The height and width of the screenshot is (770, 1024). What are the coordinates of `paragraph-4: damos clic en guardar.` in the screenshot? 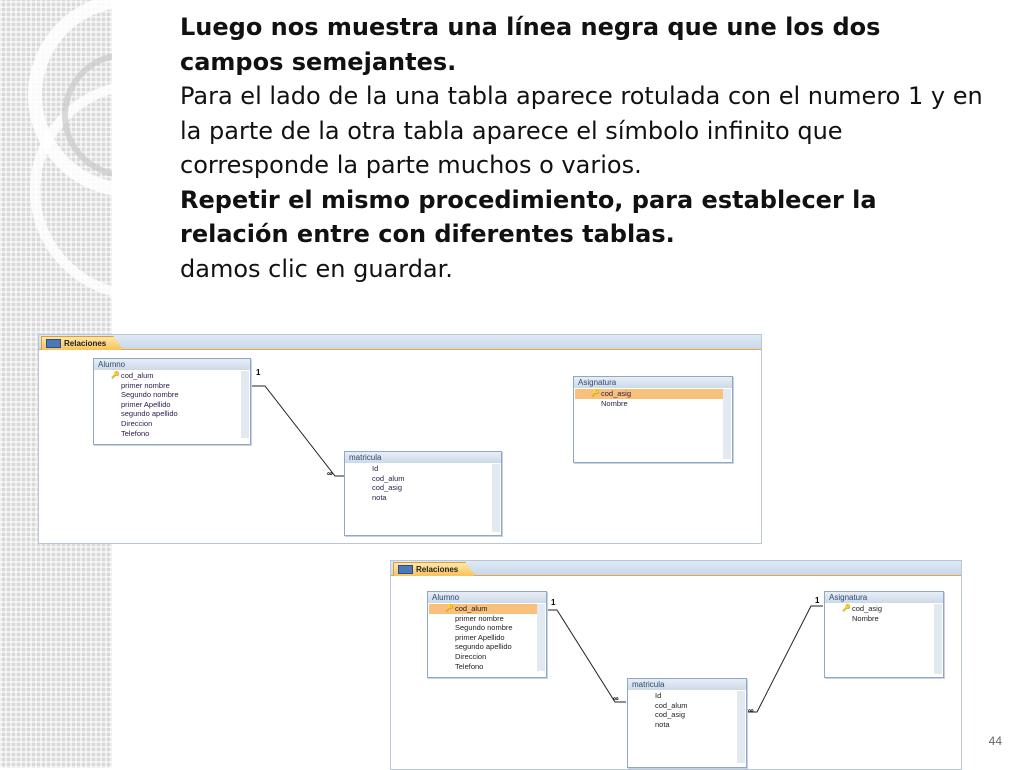 It's located at (316, 268).